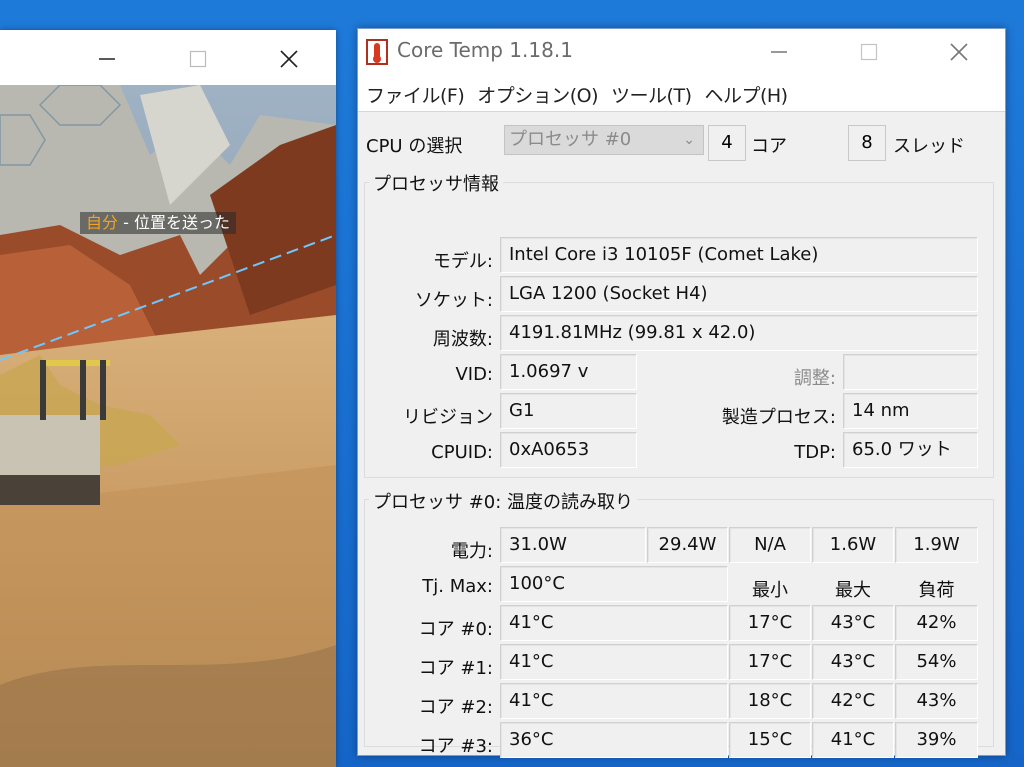 The height and width of the screenshot is (767, 1024). Describe the element at coordinates (570, 139) in the screenshot. I see `processor-select-value: プロセッサ #0` at that location.